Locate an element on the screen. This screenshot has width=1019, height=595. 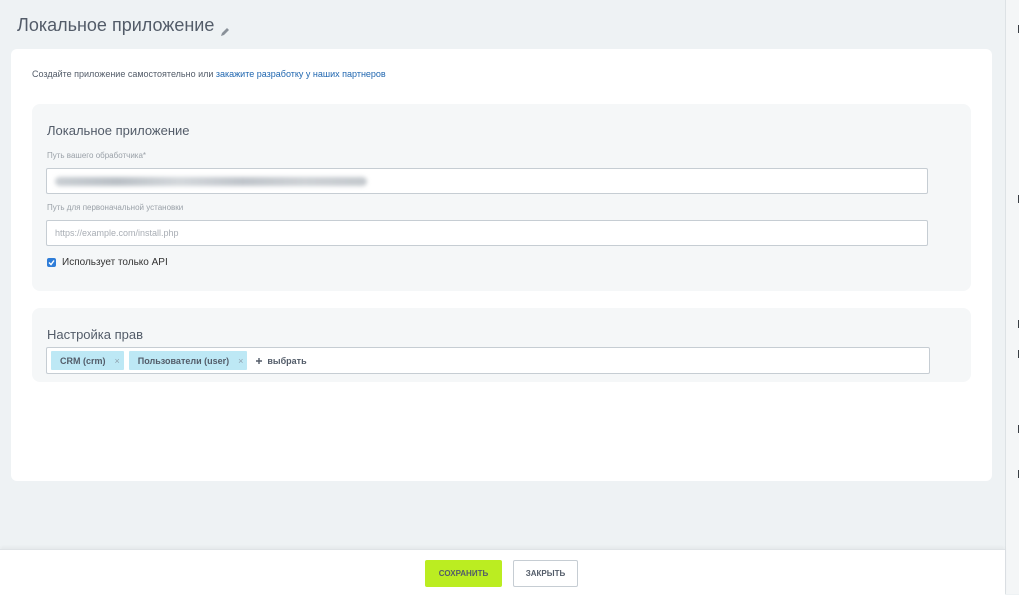
tag-crm: CRM (crm) × is located at coordinates (87, 360).